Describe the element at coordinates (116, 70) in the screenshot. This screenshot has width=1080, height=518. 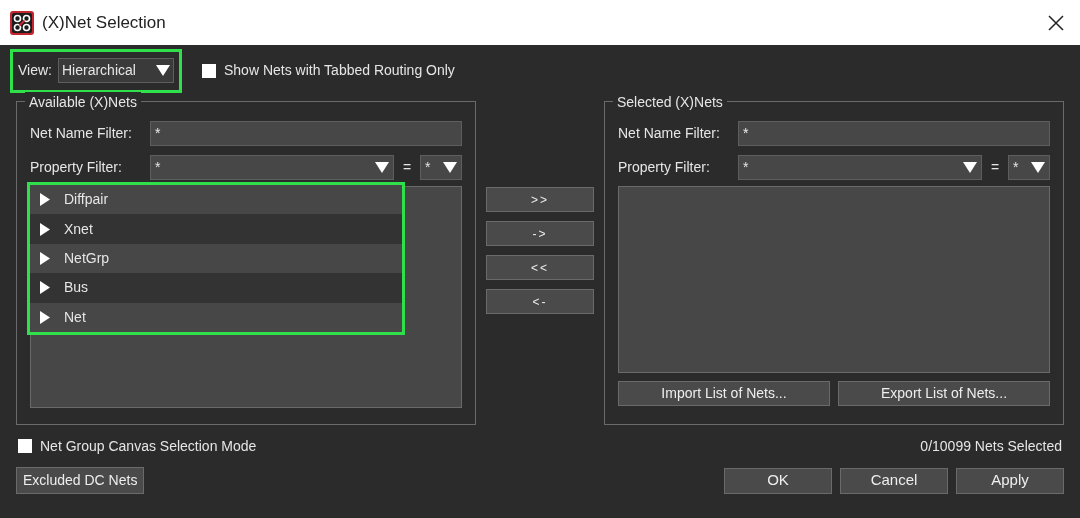
I see `view-dropdown: Hierarchical` at that location.